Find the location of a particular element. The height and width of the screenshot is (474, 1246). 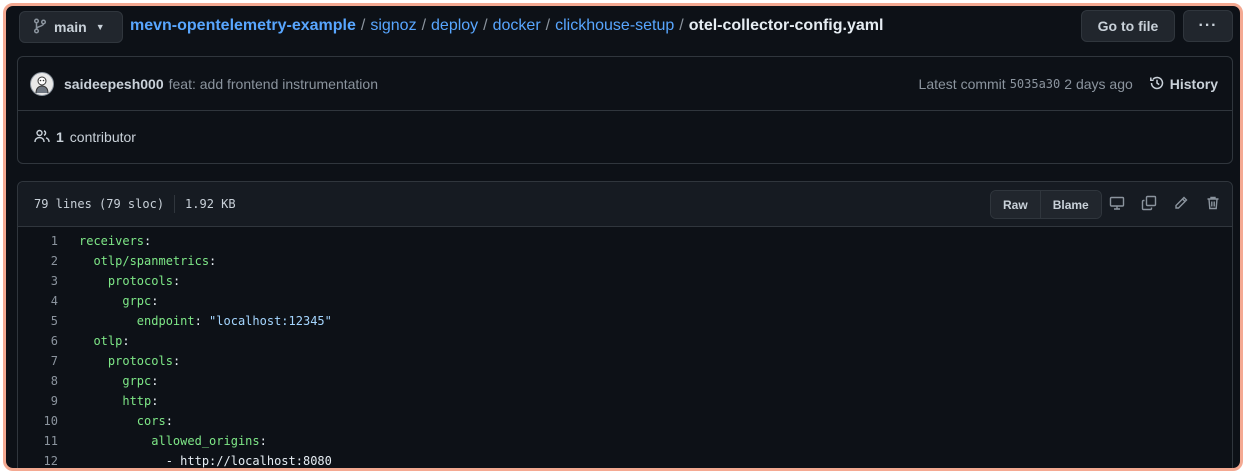

code-line: 9 http: is located at coordinates (625, 401).